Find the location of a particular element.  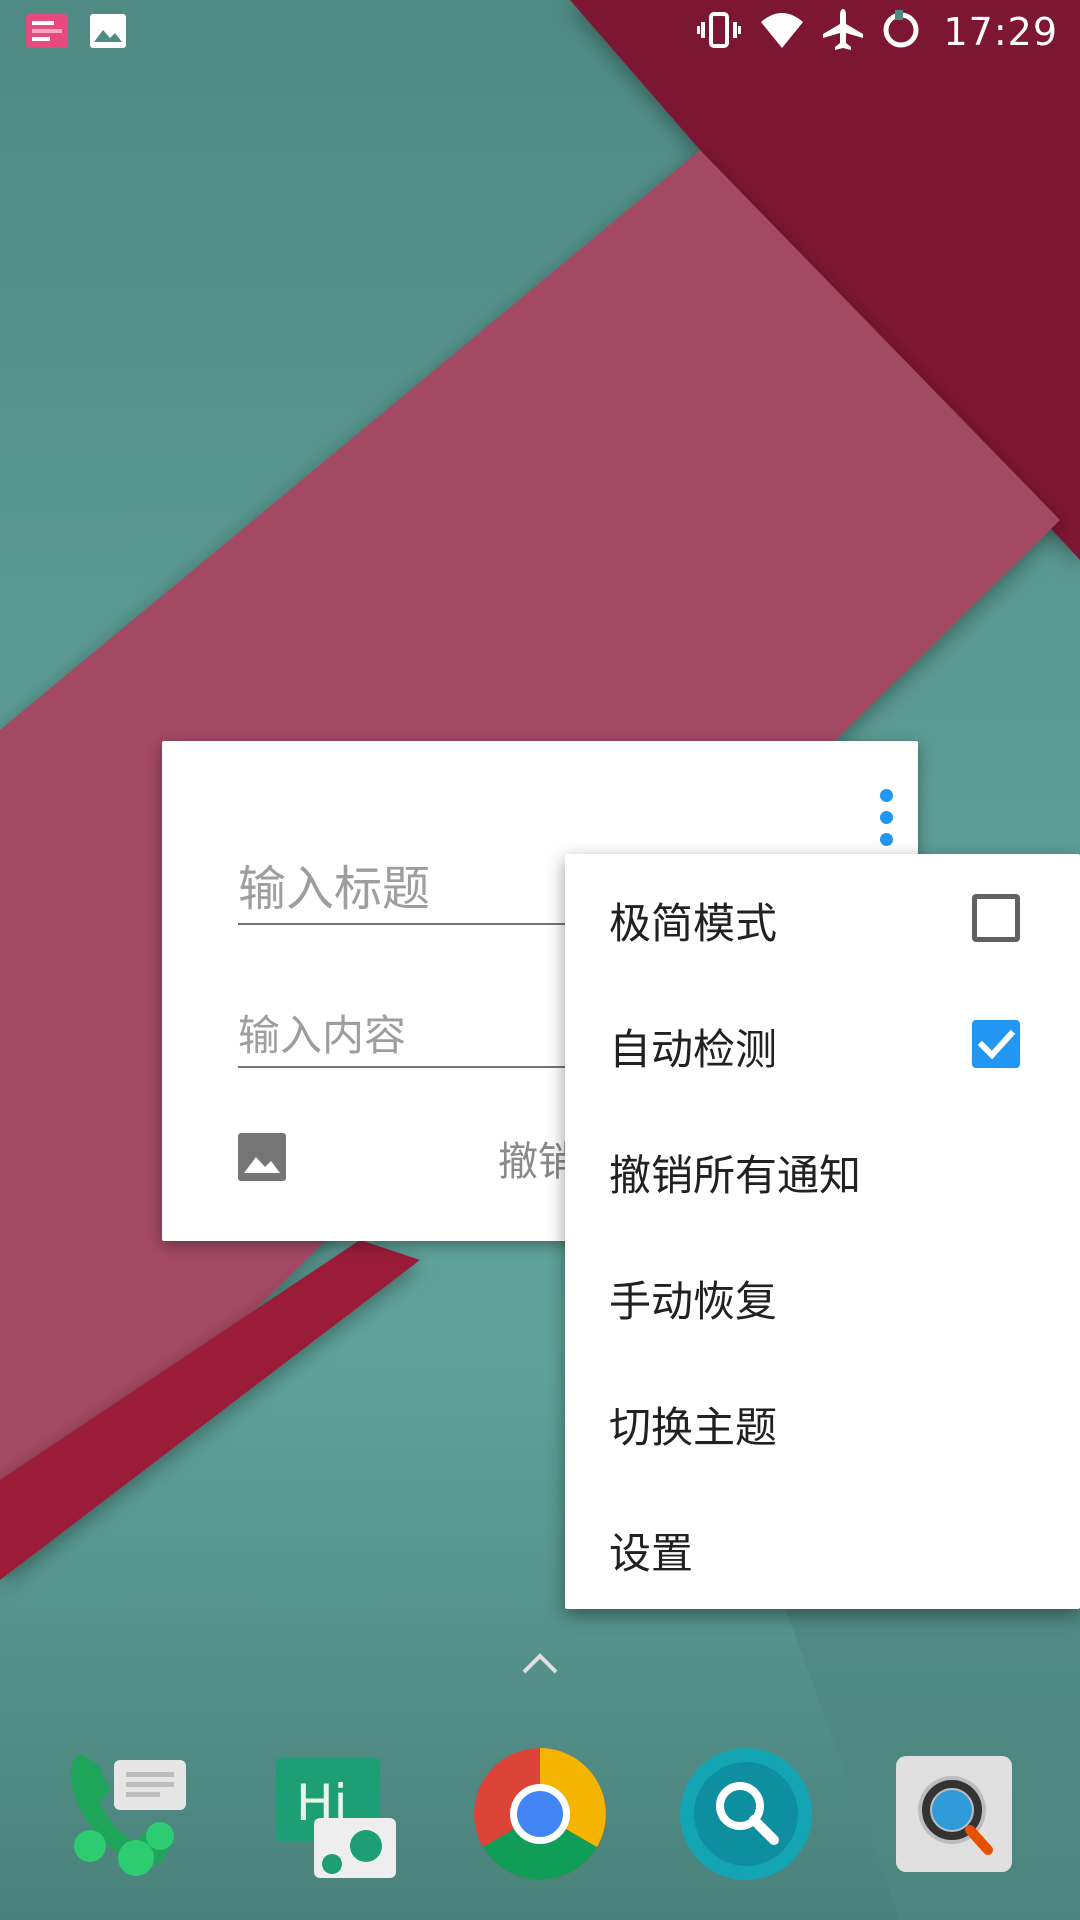

sync-icon is located at coordinates (901, 32).